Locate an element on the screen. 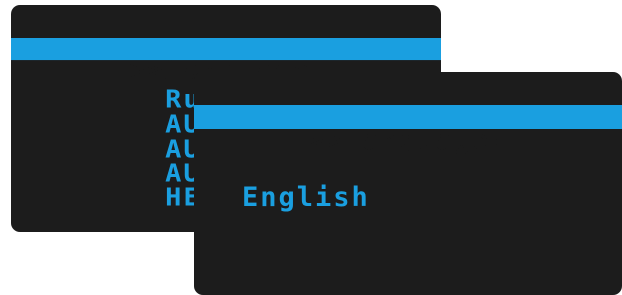  menu-cursor: >> is located at coordinates (326, 140).